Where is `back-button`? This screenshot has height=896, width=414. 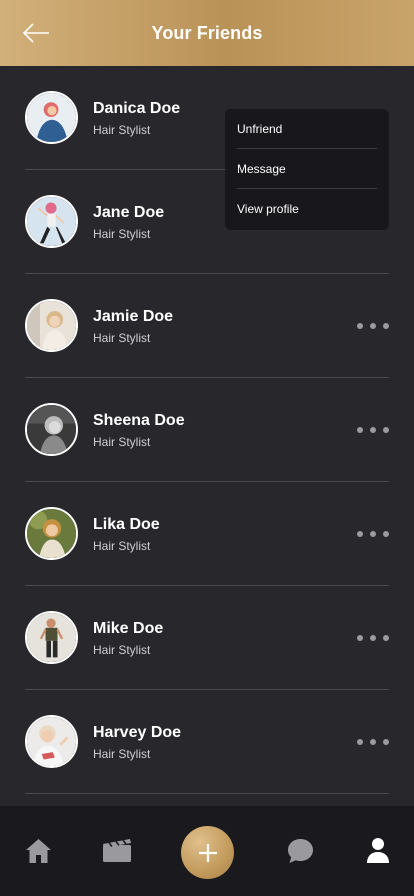
back-button is located at coordinates (37, 33).